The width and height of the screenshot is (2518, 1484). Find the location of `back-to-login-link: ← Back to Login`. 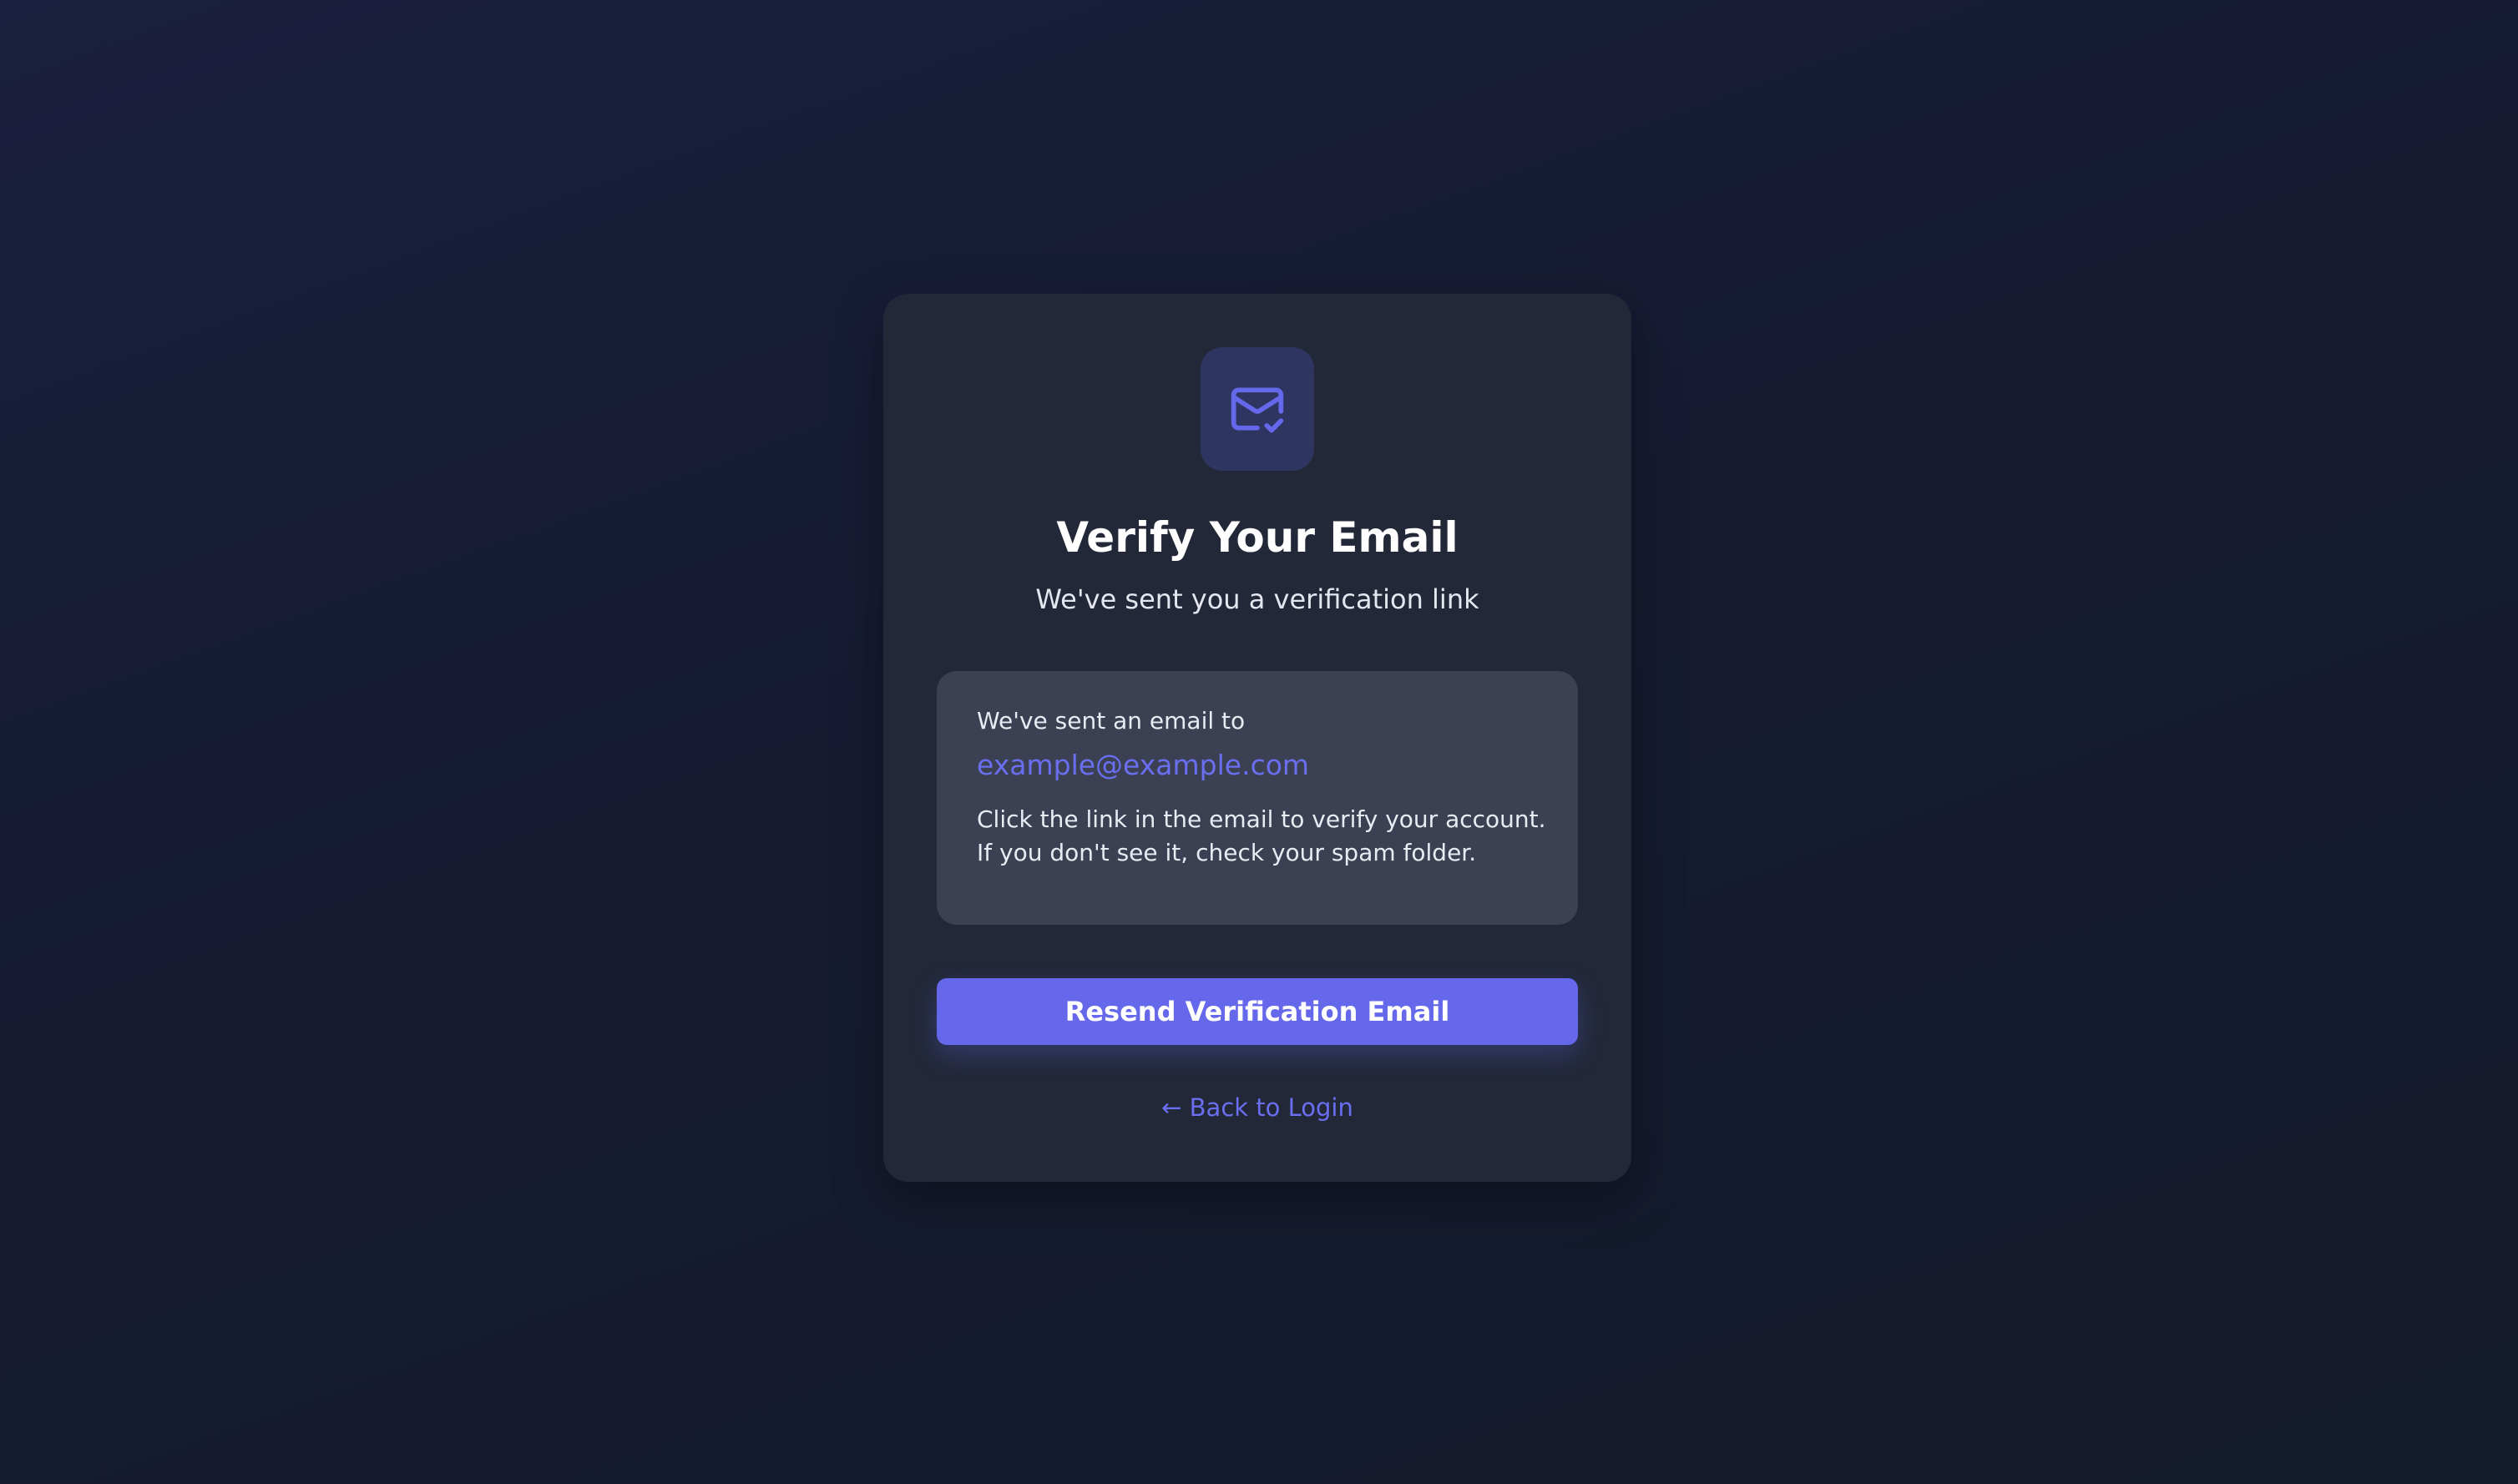

back-to-login-link: ← Back to Login is located at coordinates (1257, 1107).